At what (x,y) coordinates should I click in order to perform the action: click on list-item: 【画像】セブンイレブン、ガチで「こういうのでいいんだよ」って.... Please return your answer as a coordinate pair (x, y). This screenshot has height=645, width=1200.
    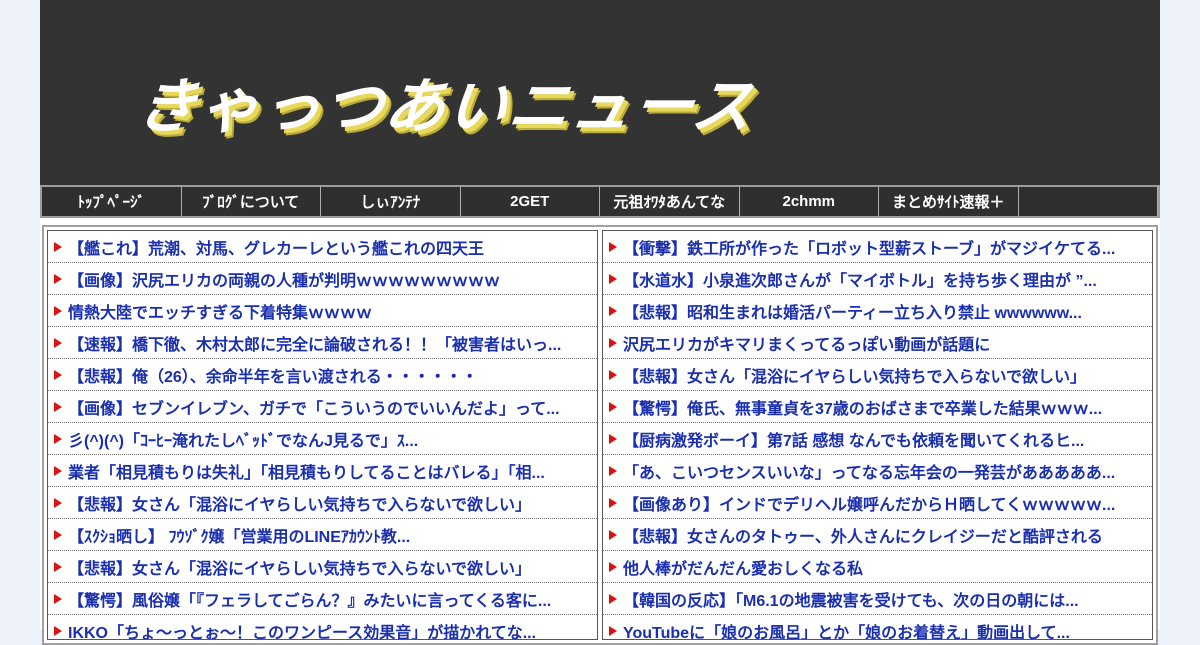
    Looking at the image, I should click on (322, 407).